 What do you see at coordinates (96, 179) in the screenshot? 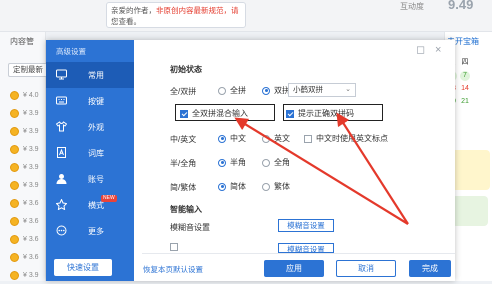
I see `nav-label: 账号` at bounding box center [96, 179].